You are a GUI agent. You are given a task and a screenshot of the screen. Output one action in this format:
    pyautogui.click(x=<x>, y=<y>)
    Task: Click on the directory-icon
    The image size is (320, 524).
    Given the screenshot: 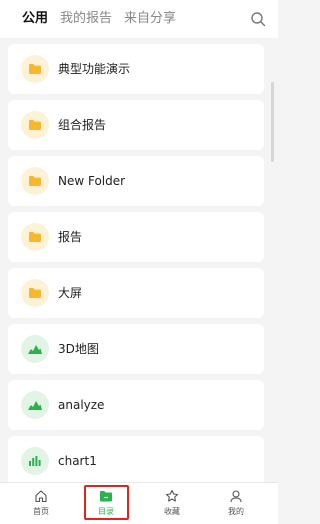 What is the action you would take?
    pyautogui.click(x=106, y=496)
    